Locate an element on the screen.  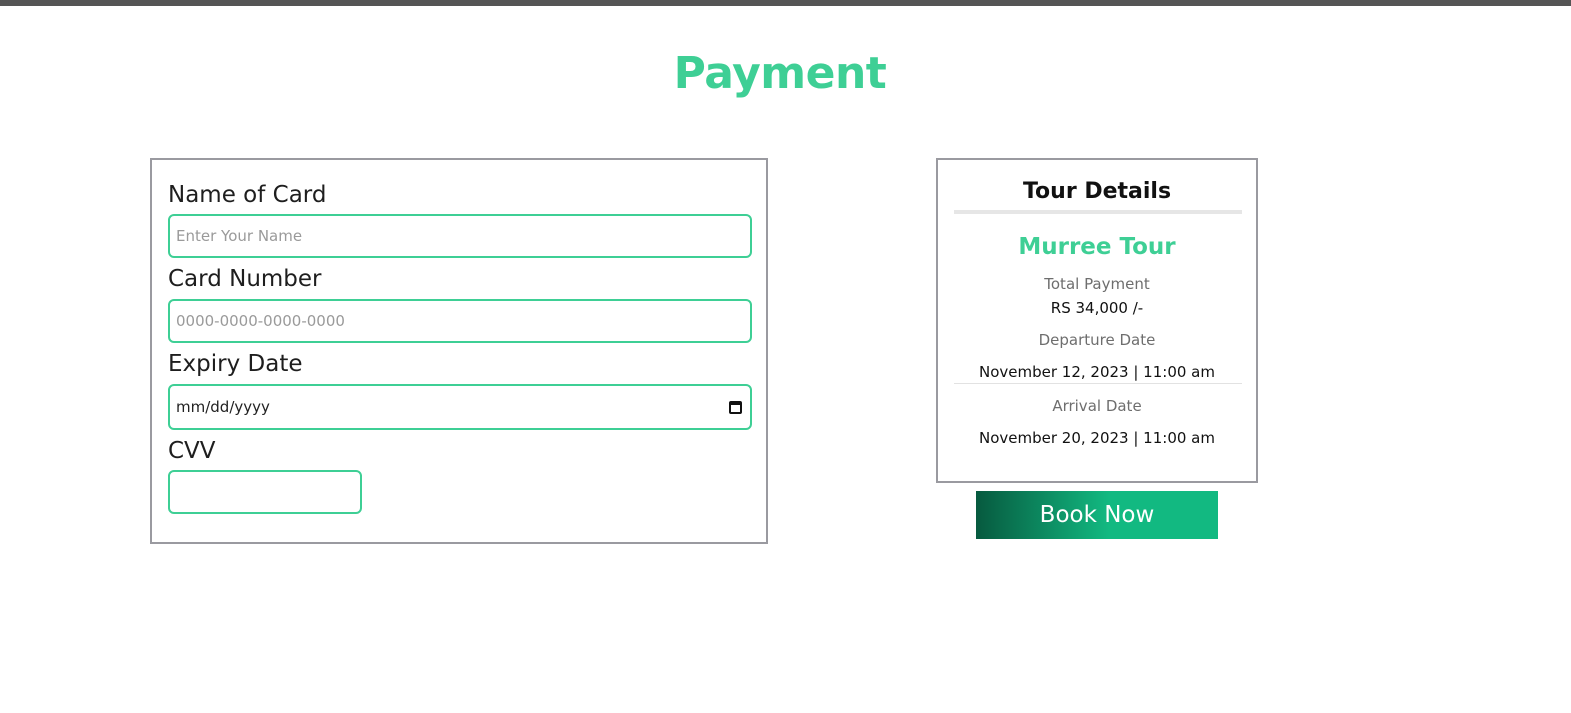
card-number-placeholder: 0000-0000-0000-0000 is located at coordinates (260, 321).